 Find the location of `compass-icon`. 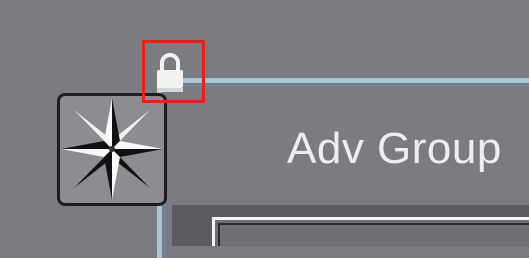

compass-icon is located at coordinates (112, 149).